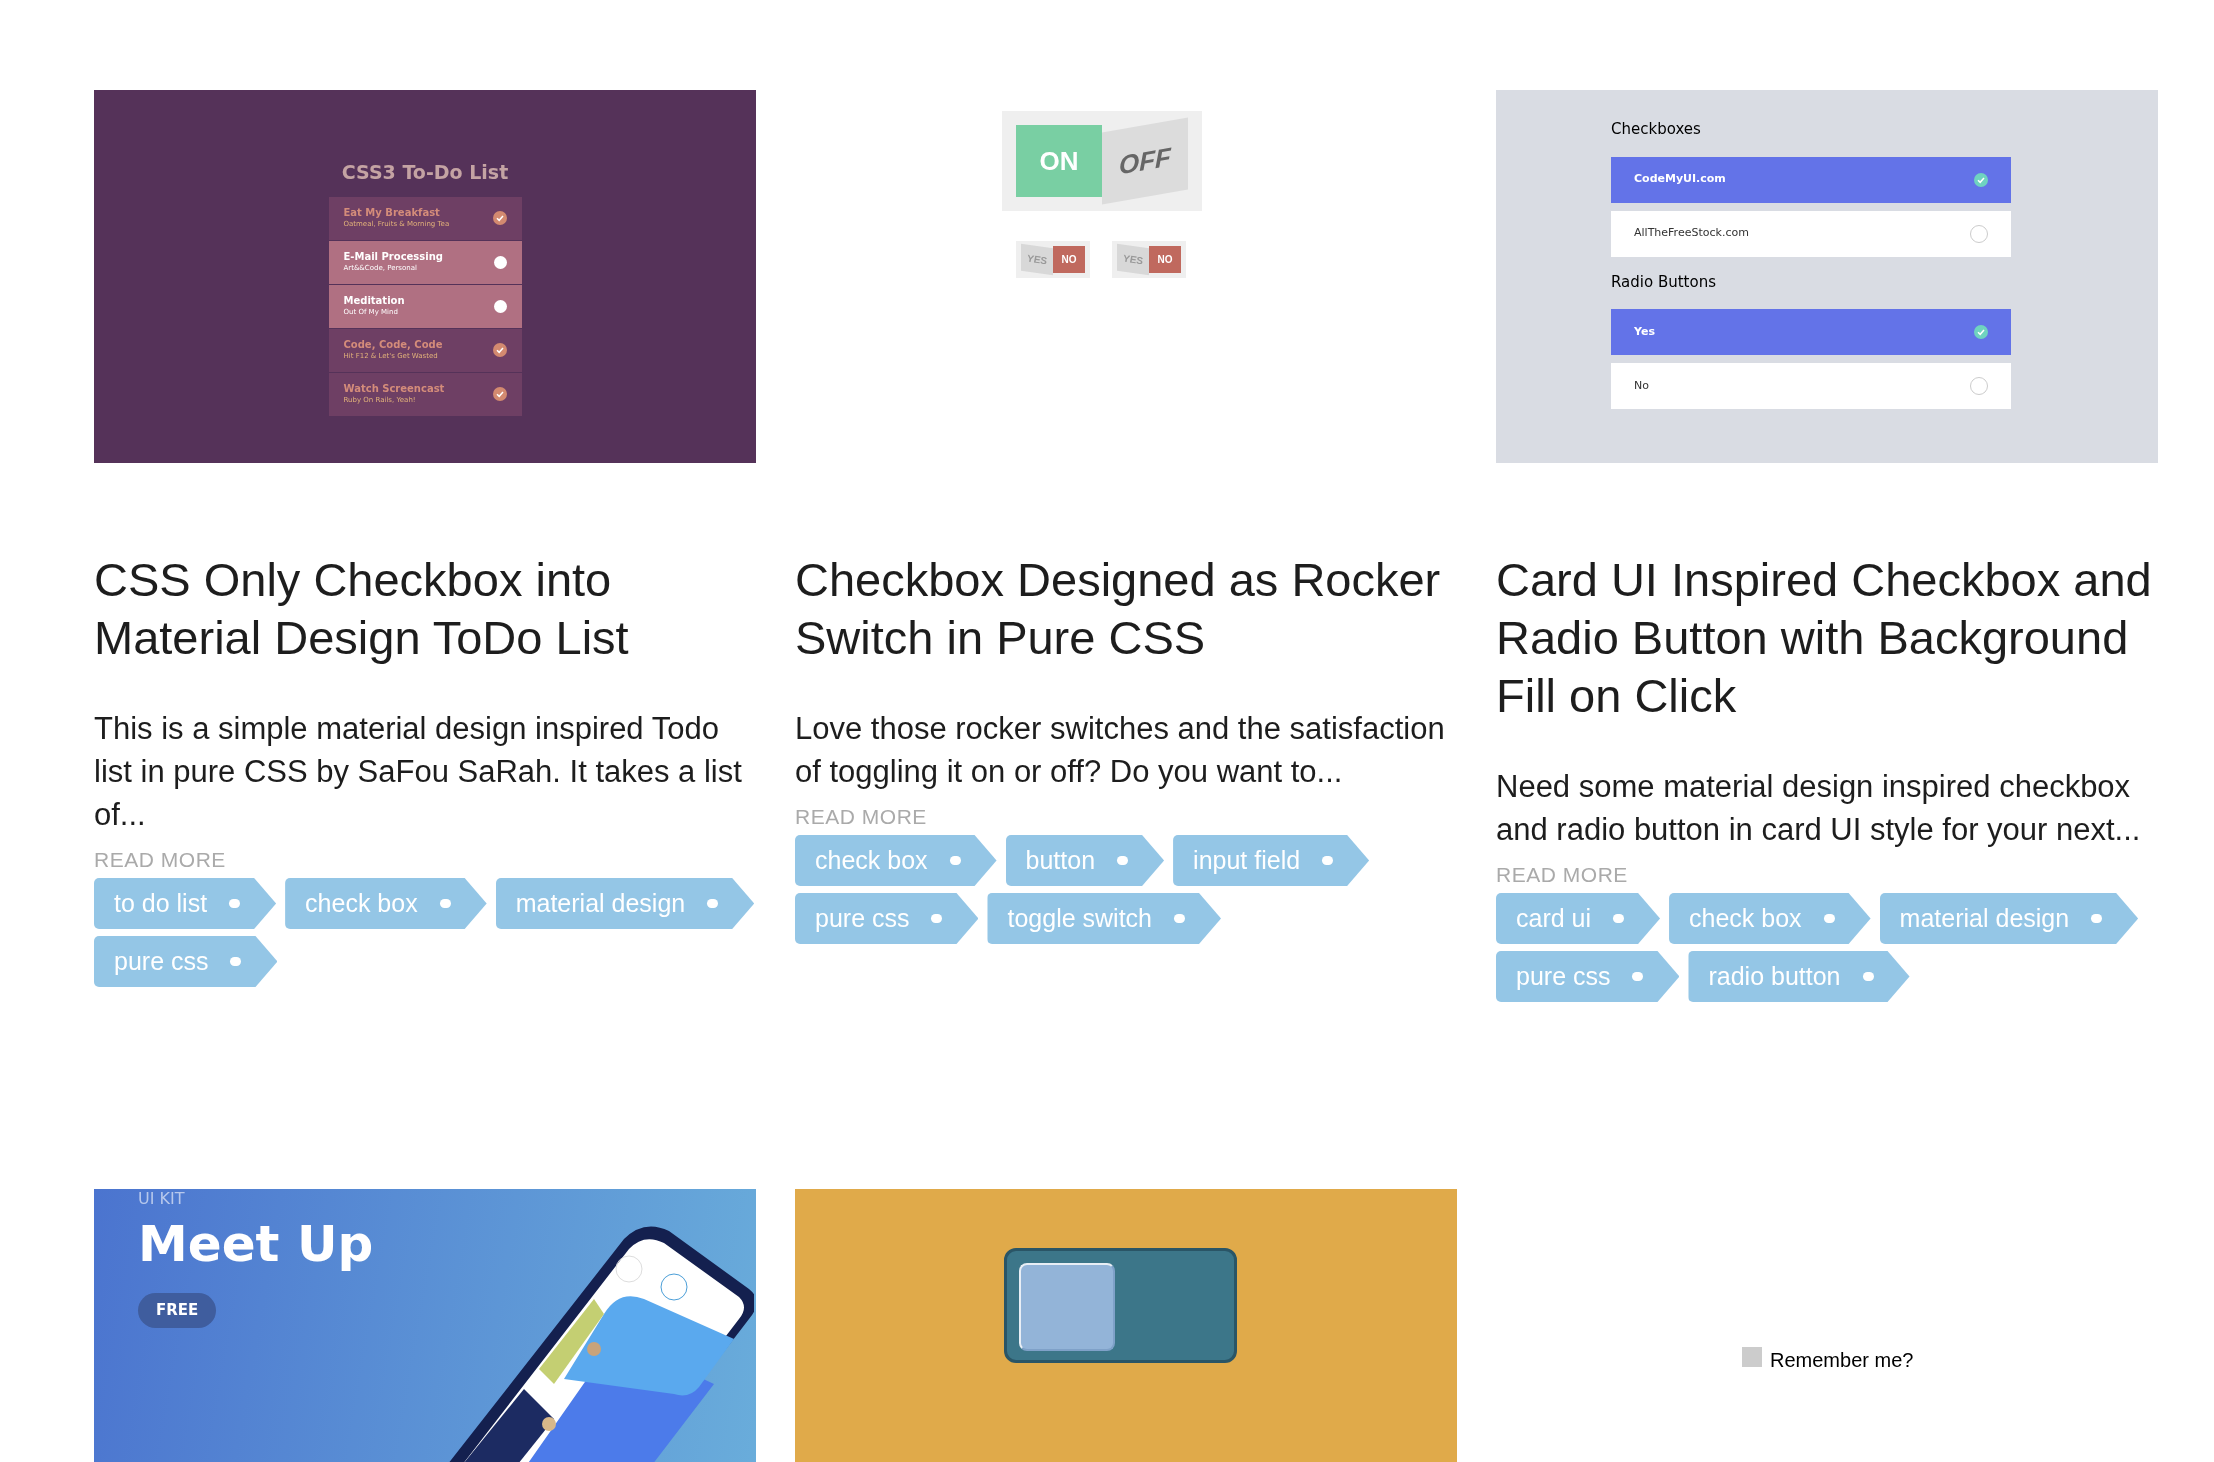 Image resolution: width=2214 pixels, height=1462 pixels. Describe the element at coordinates (1752, 1357) in the screenshot. I see `checkbox` at that location.